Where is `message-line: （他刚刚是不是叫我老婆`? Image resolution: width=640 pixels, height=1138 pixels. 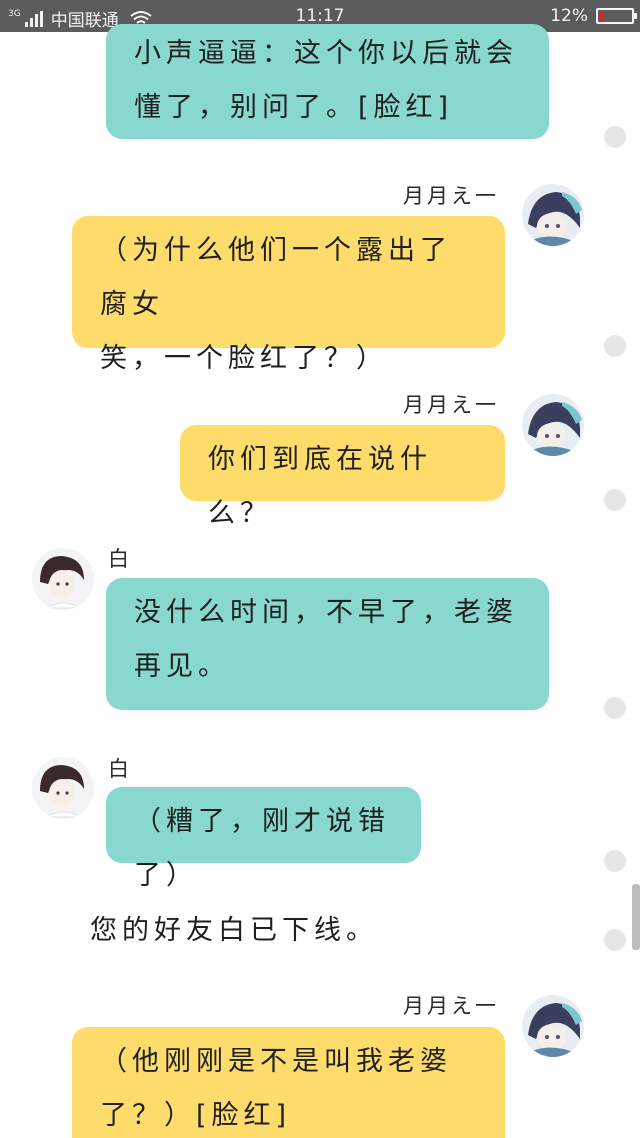
message-line: （他刚刚是不是叫我老婆 is located at coordinates (276, 1061).